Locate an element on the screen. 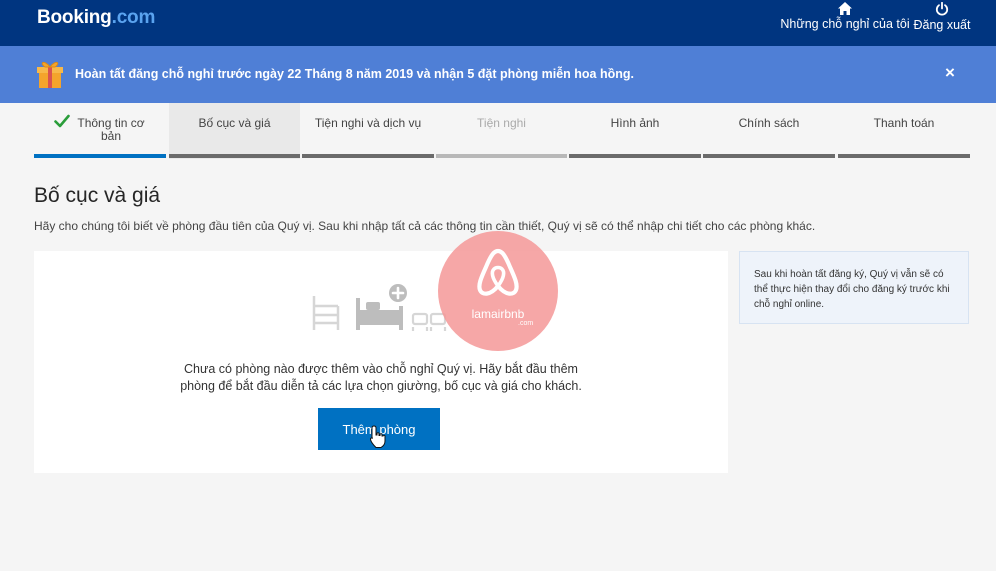 Image resolution: width=996 pixels, height=571 pixels. logo-main-text: Booking is located at coordinates (74, 17).